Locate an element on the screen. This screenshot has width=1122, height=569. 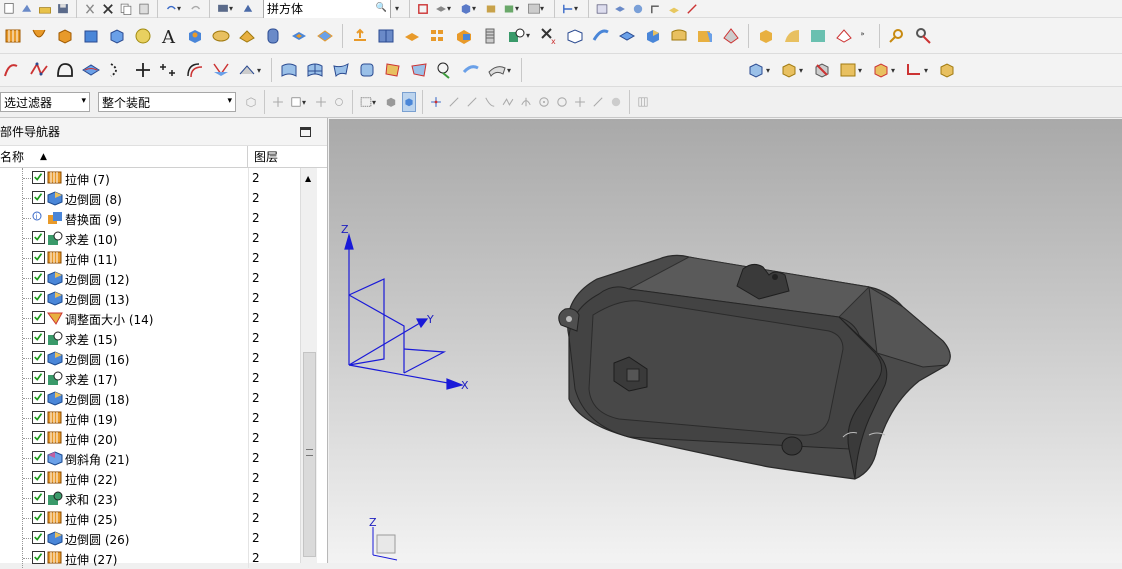
thread-icon is located at coordinates (490, 36).